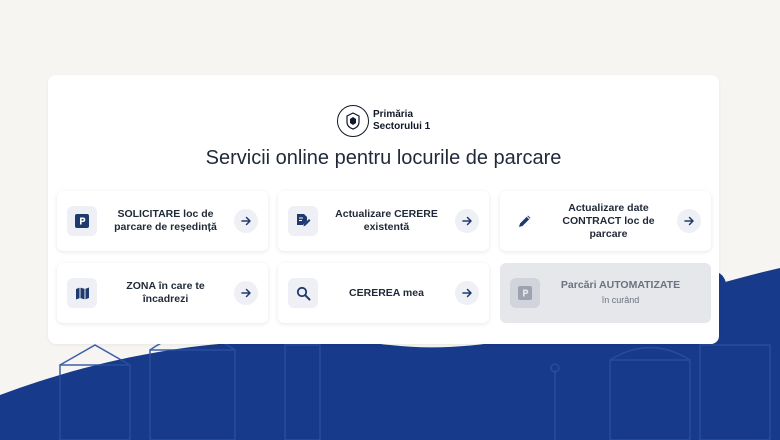 Image resolution: width=780 pixels, height=440 pixels. I want to click on tile-solicitare-loc-parcare: SOLICITARE loc de parcare de reședință, so click(162, 221).